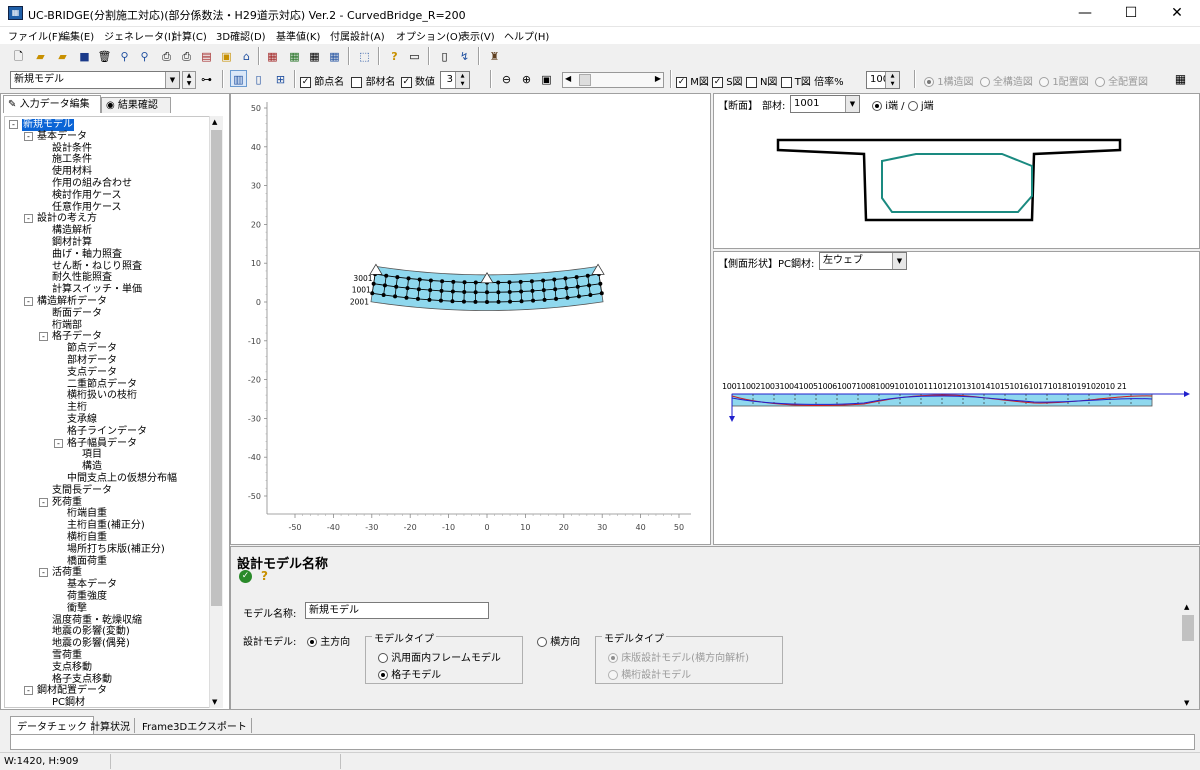 This screenshot has width=1200, height=770. Describe the element at coordinates (1188, 655) in the screenshot. I see `props-scrollbar: ▲ ▼` at that location.